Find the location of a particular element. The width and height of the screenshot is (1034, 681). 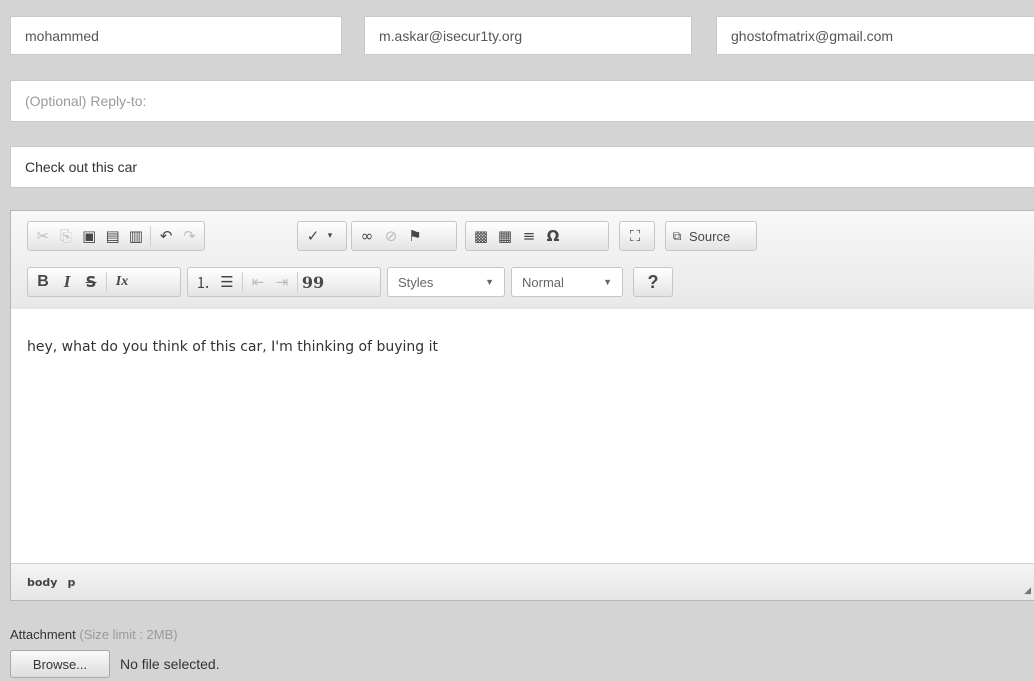

indent-icon: ⇥ is located at coordinates (282, 282).